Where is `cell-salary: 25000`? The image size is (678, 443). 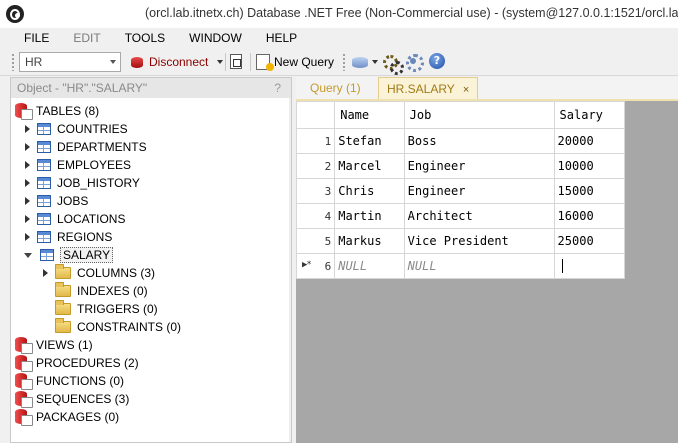
cell-salary: 25000 is located at coordinates (589, 241).